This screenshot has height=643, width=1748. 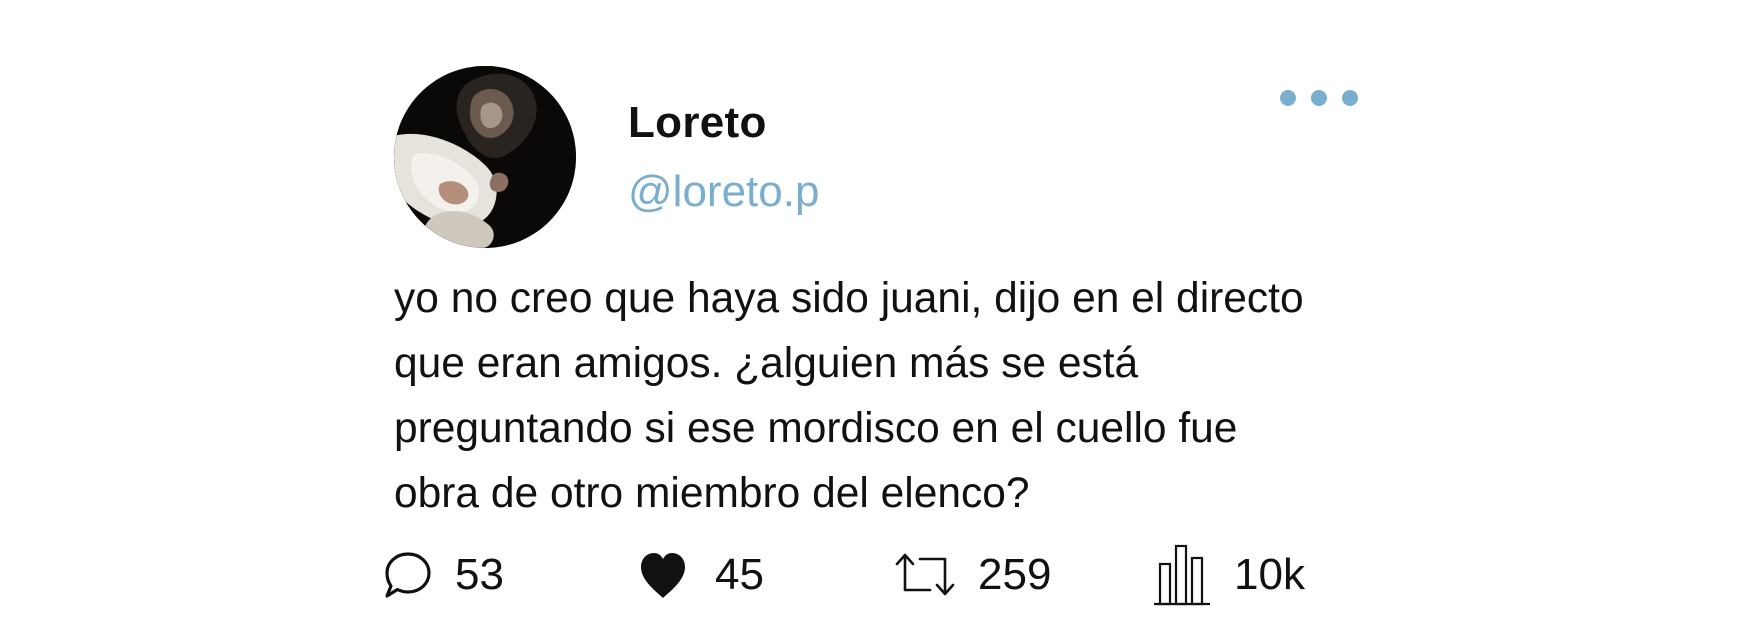 I want to click on more-options-button, so click(x=1319, y=98).